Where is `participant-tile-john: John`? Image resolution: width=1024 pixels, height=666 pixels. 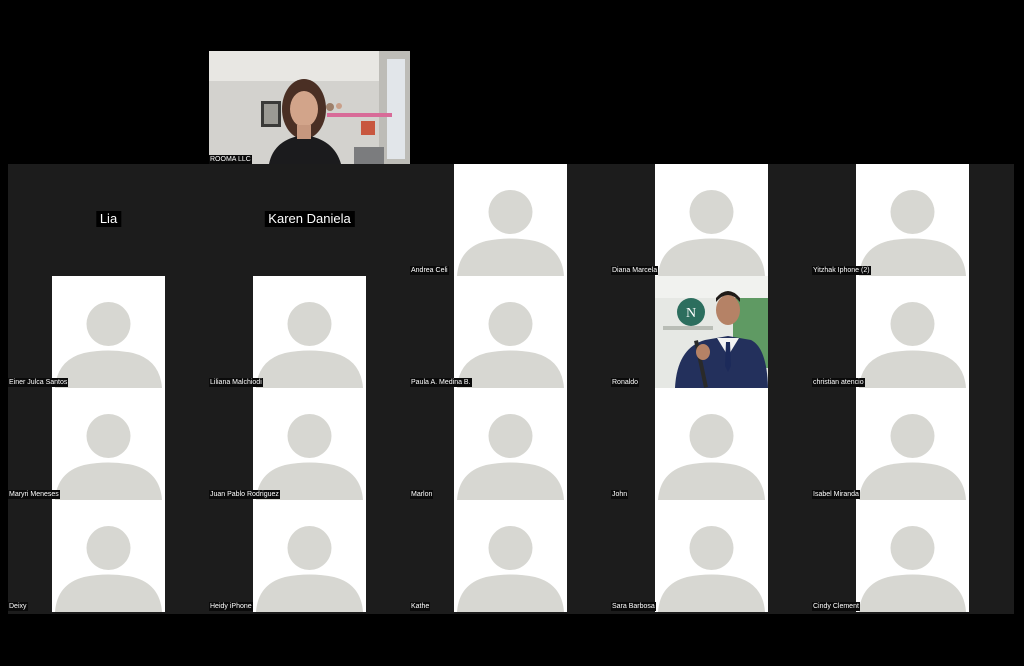
participant-tile-john: John is located at coordinates (711, 444).